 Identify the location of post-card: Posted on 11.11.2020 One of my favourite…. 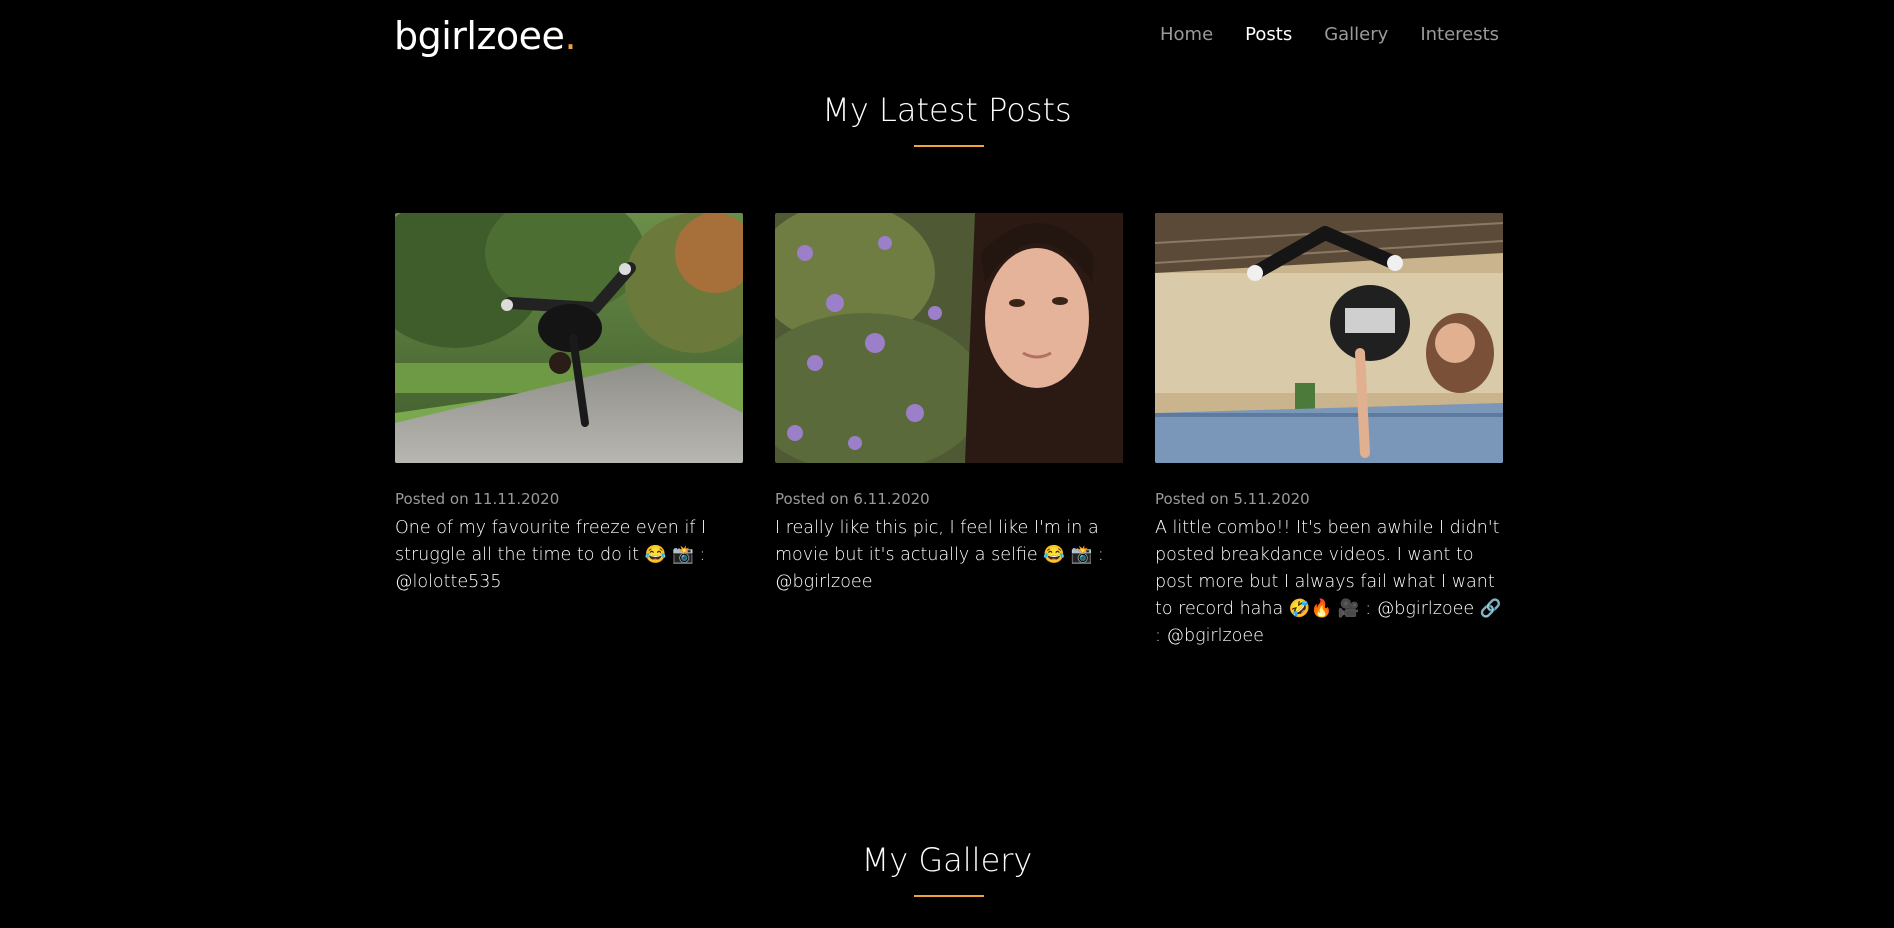
(569, 404).